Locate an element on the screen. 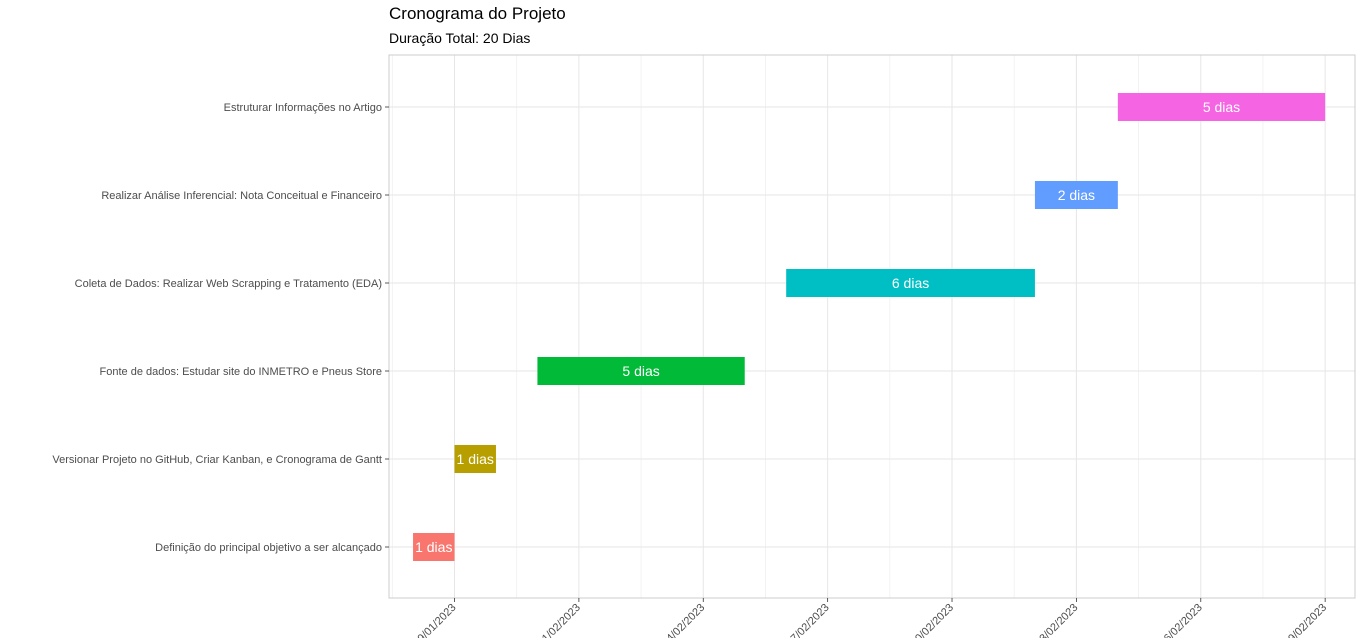 The width and height of the screenshot is (1362, 638). x-tick-label: 01/02/2023 is located at coordinates (559, 620).